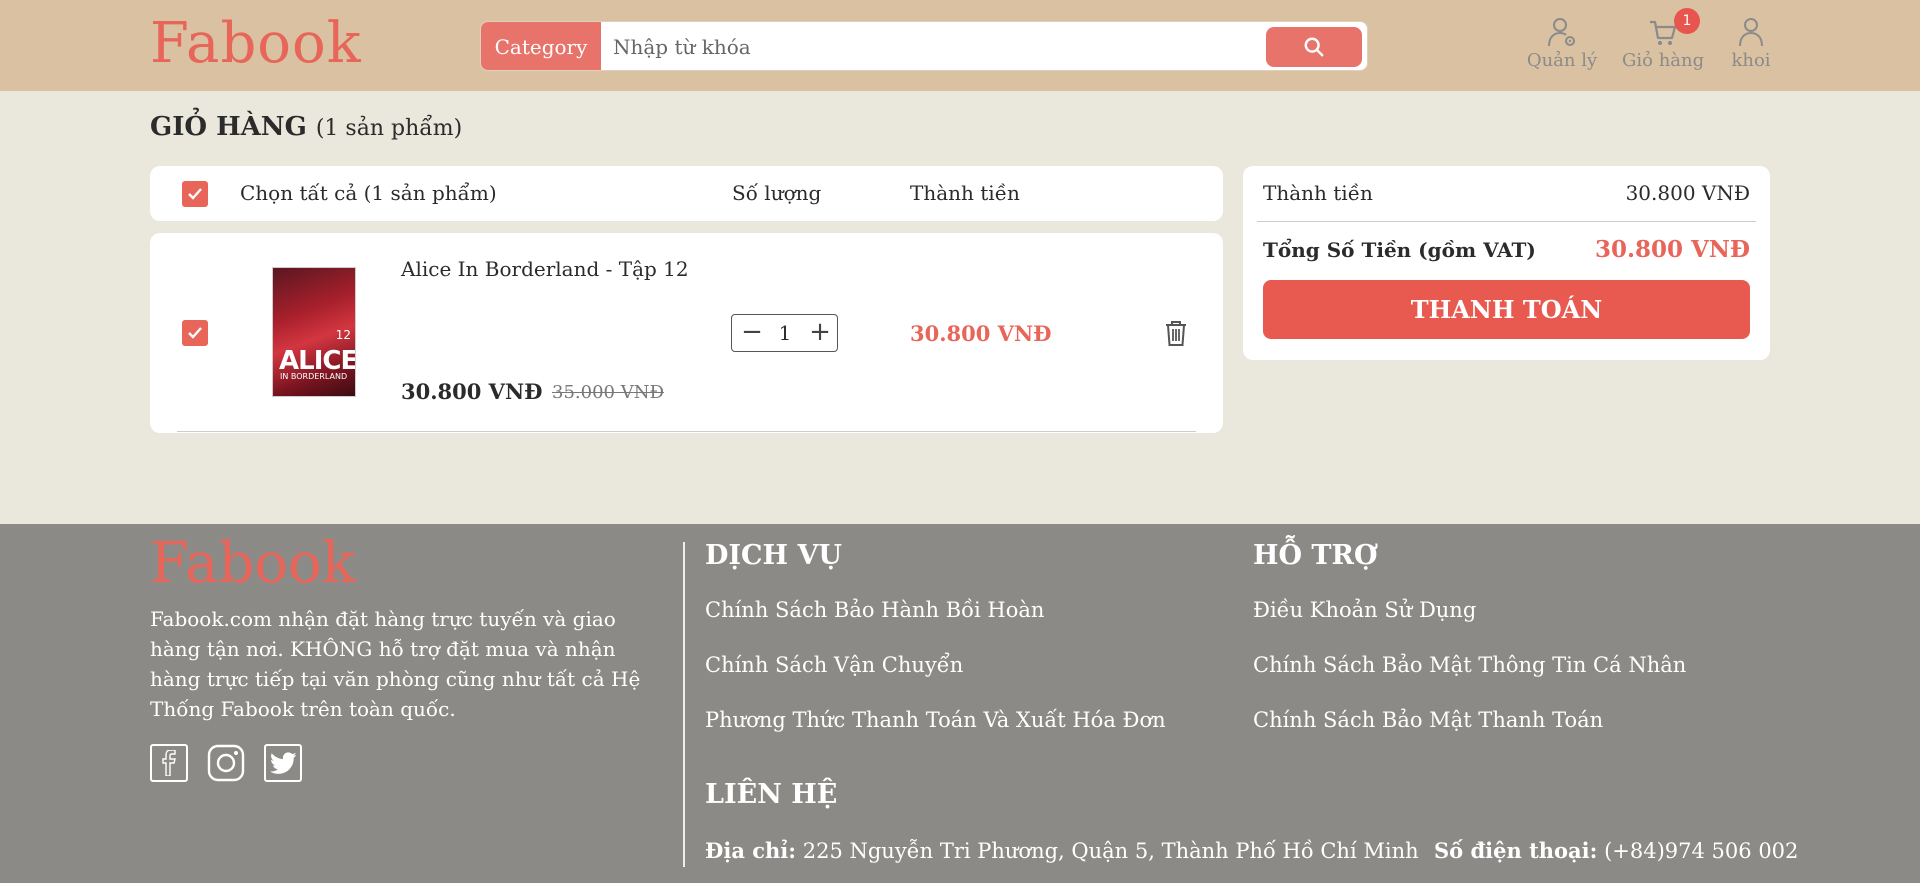  Describe the element at coordinates (608, 392) in the screenshot. I see `item-old-price: 35.000 VNĐ` at that location.